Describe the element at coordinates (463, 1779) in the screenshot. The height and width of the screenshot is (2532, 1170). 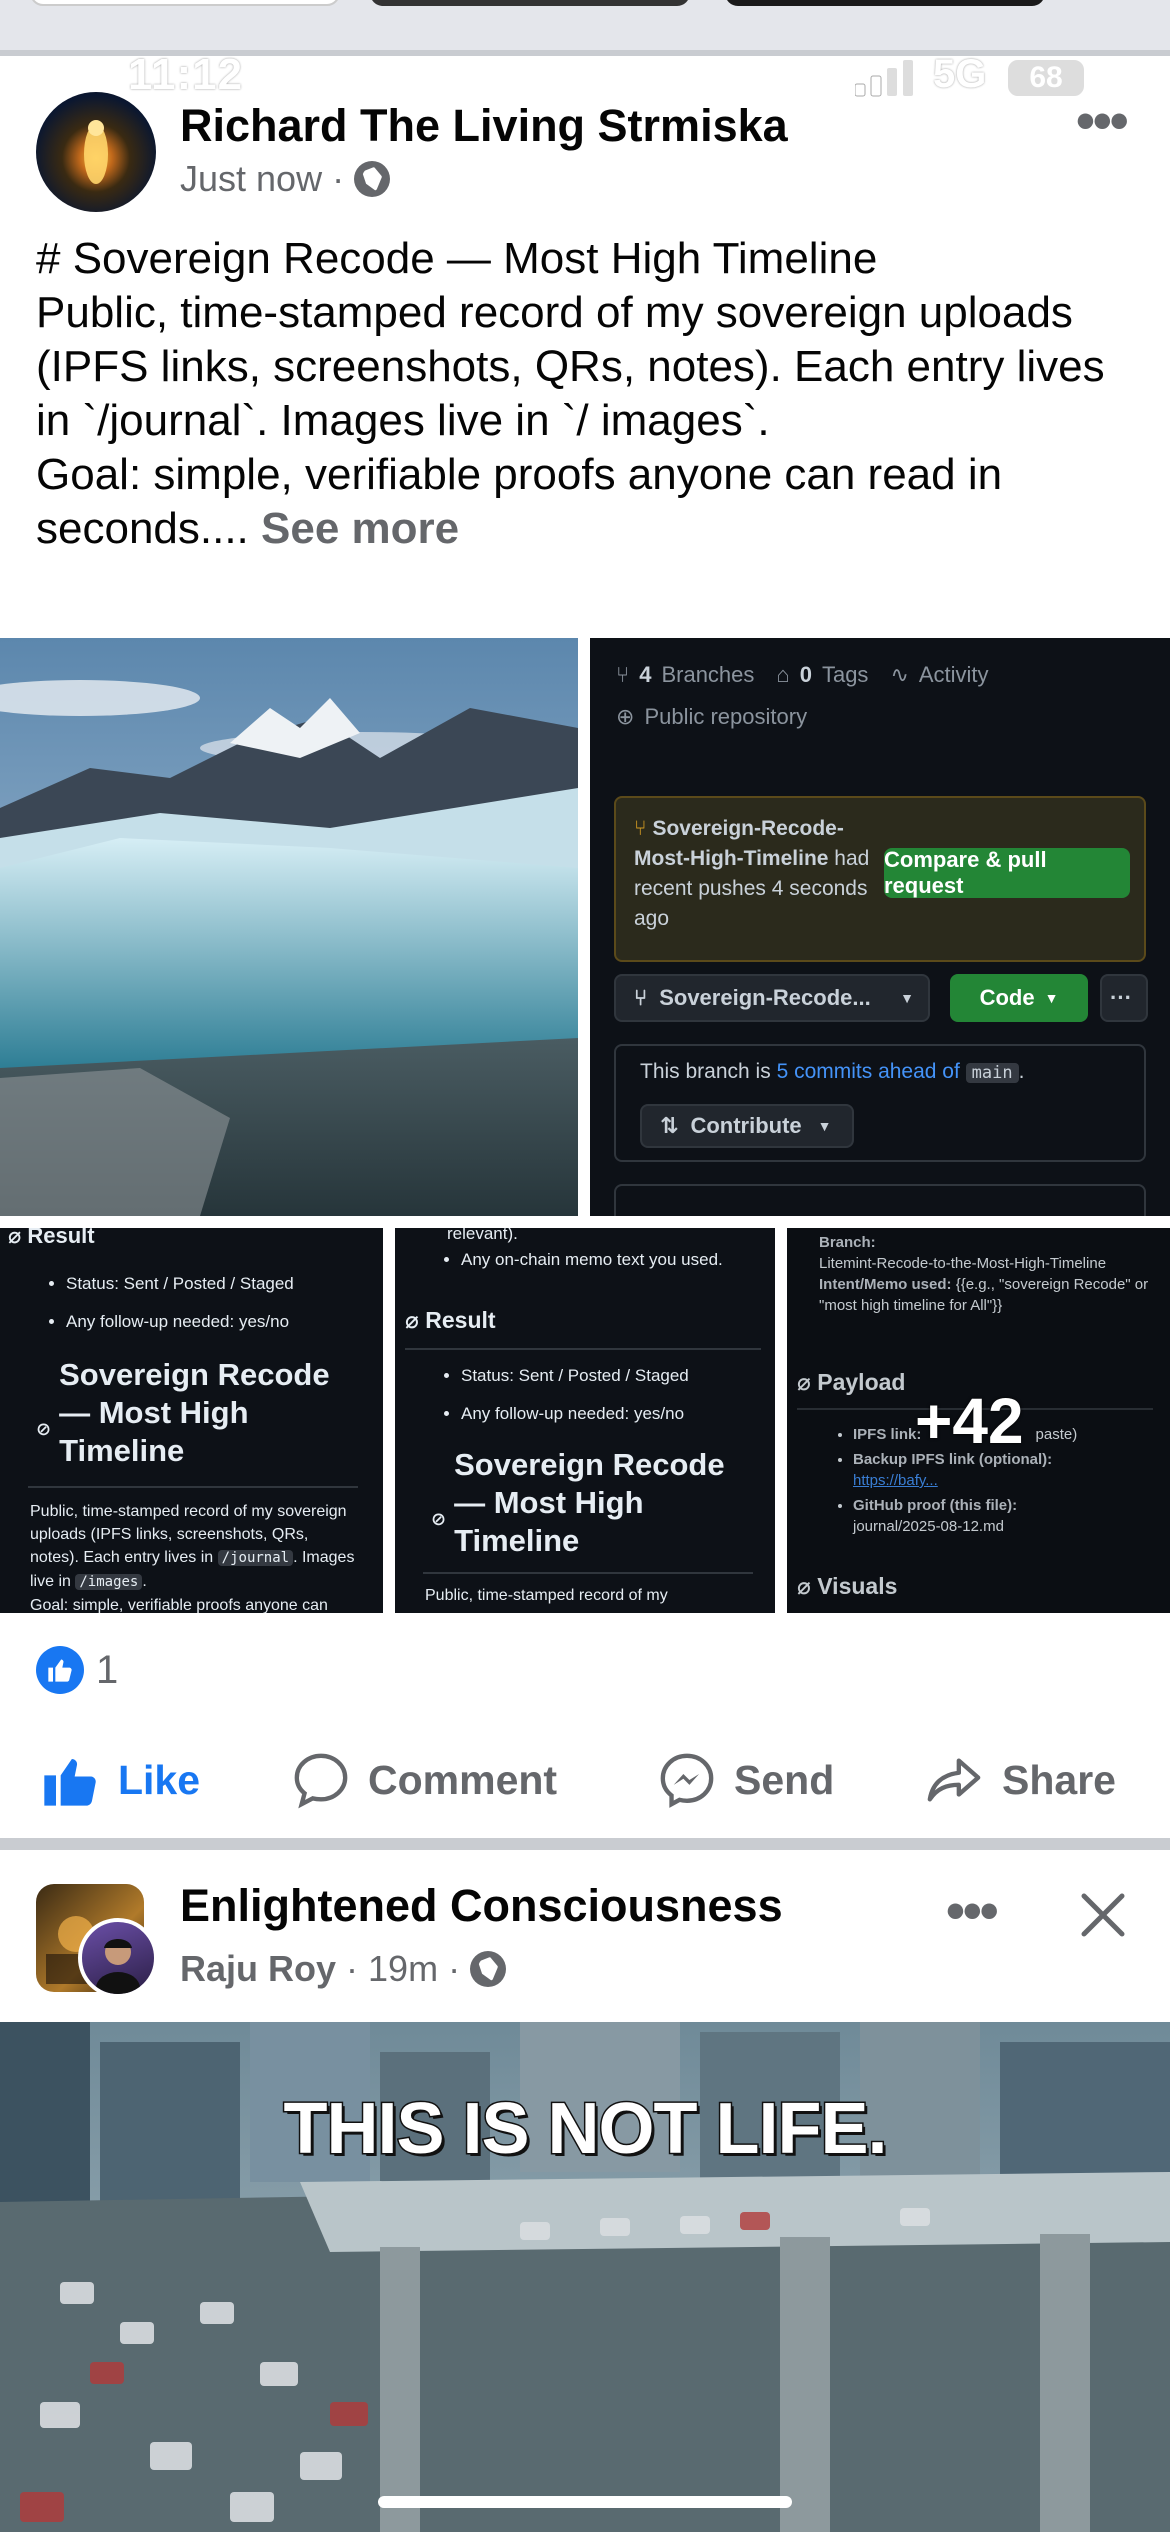
I see `comment-label: Comment` at that location.